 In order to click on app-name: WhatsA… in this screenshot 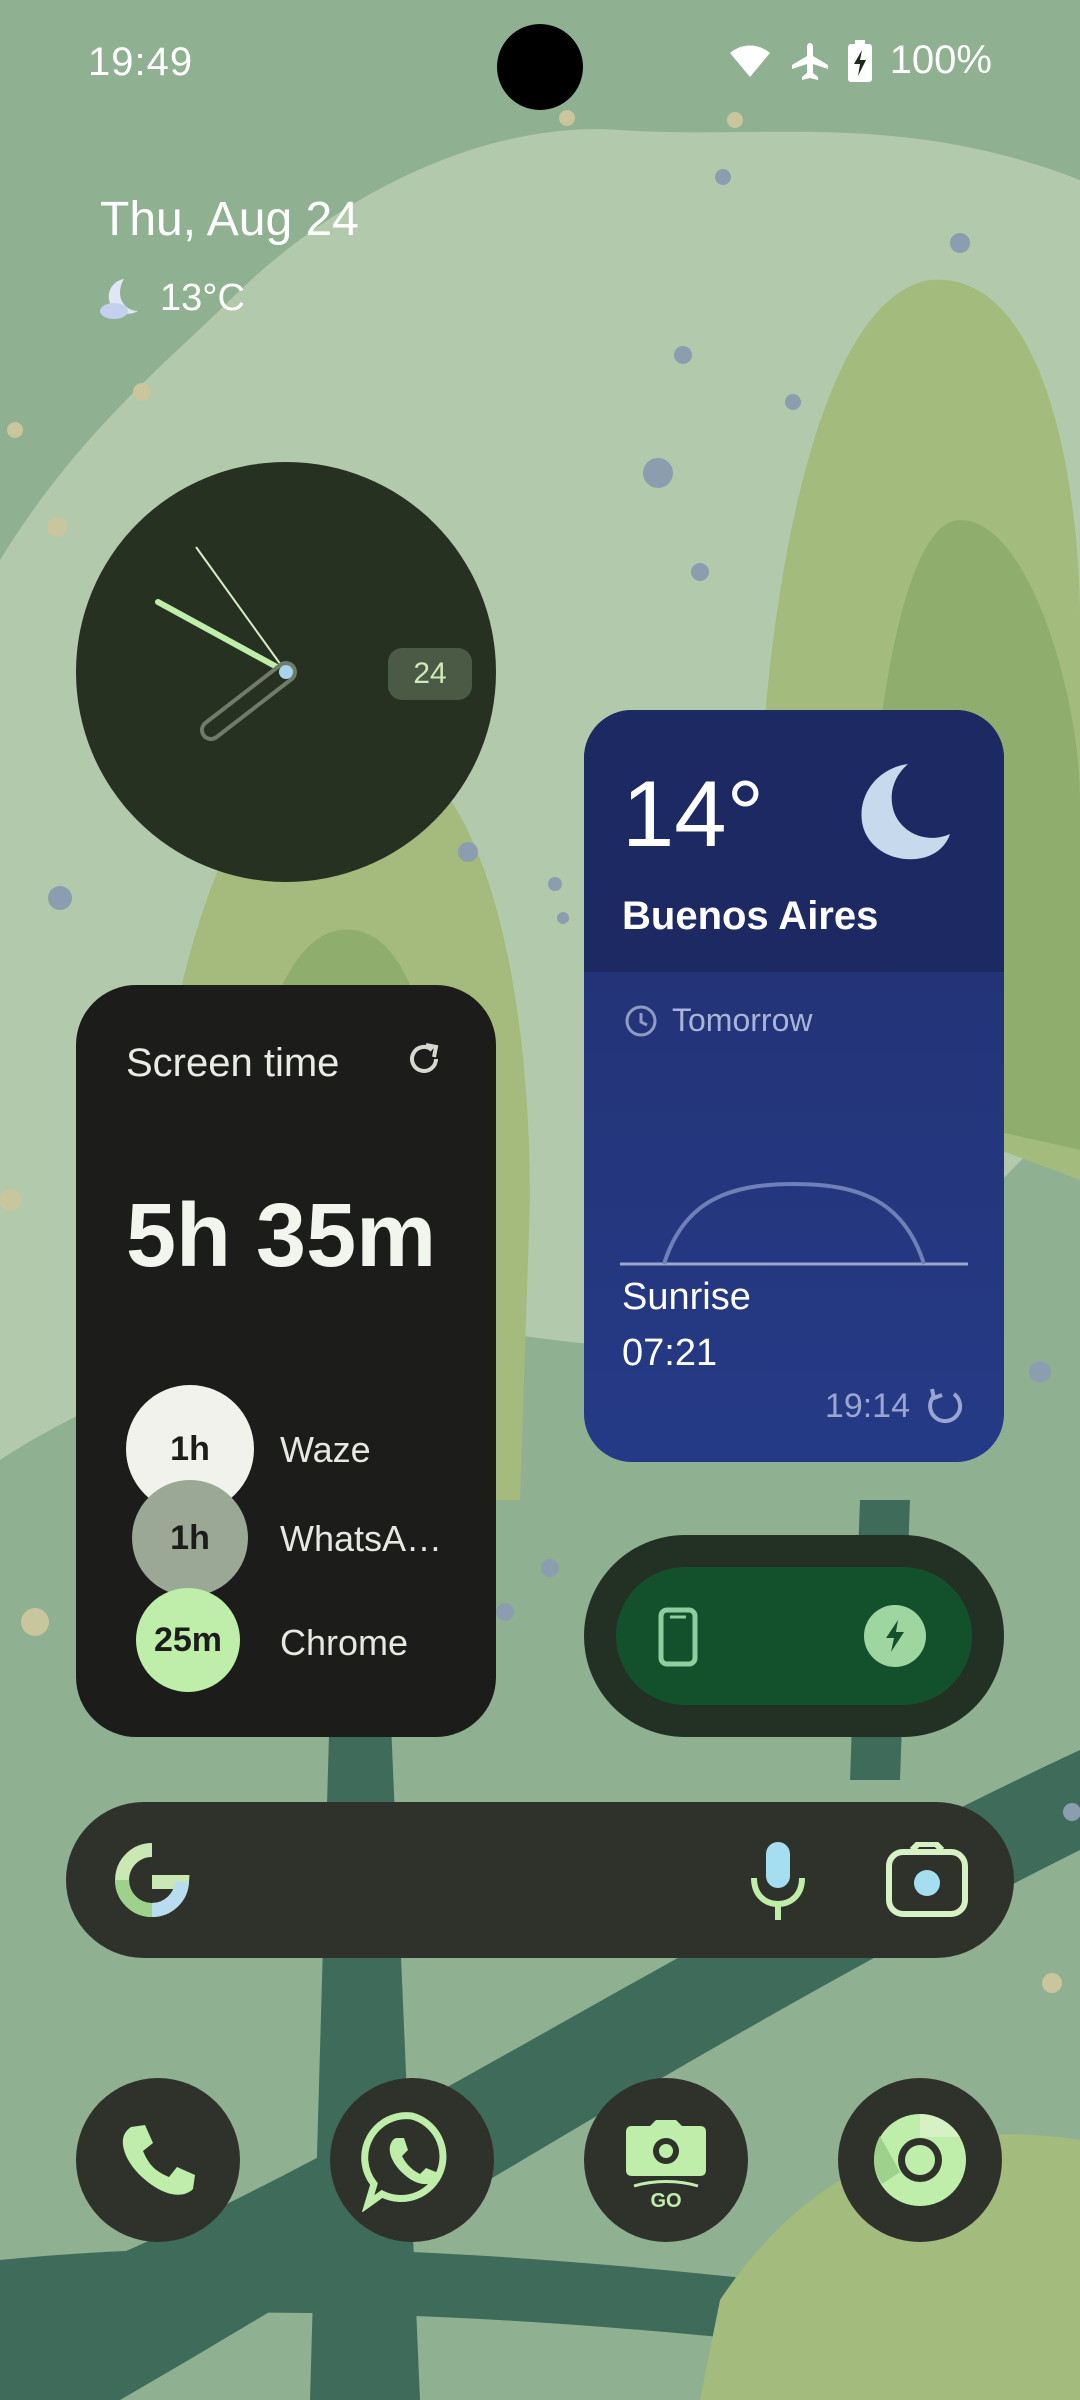, I will do `click(361, 1538)`.